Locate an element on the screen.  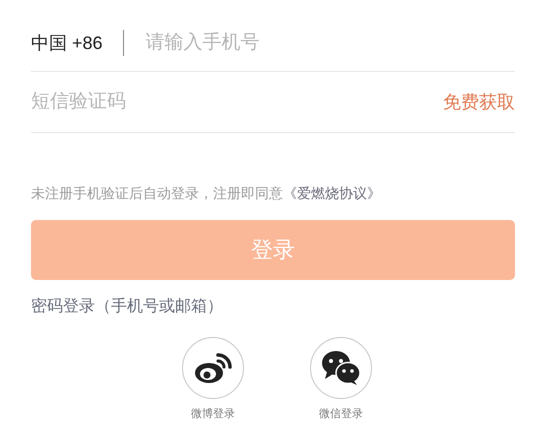
get-code-link: 免费获取 is located at coordinates (479, 102).